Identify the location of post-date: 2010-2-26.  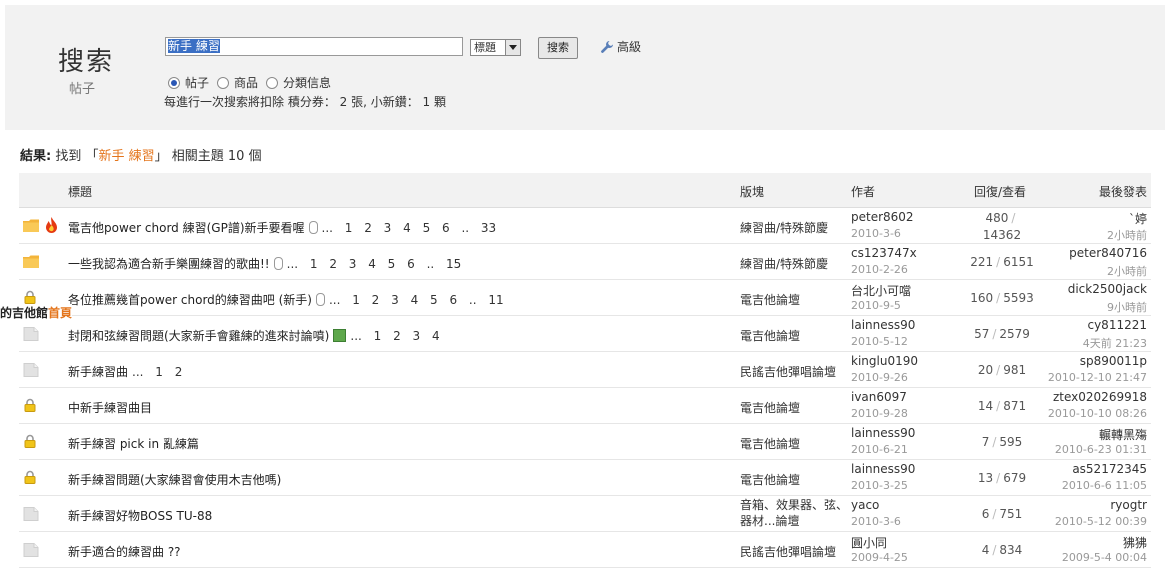
(879, 269).